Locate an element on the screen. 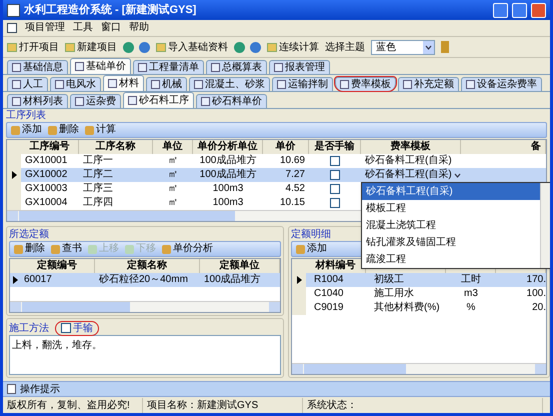 The height and width of the screenshot is (416, 553). tab: 砂石料单价 is located at coordinates (231, 101).